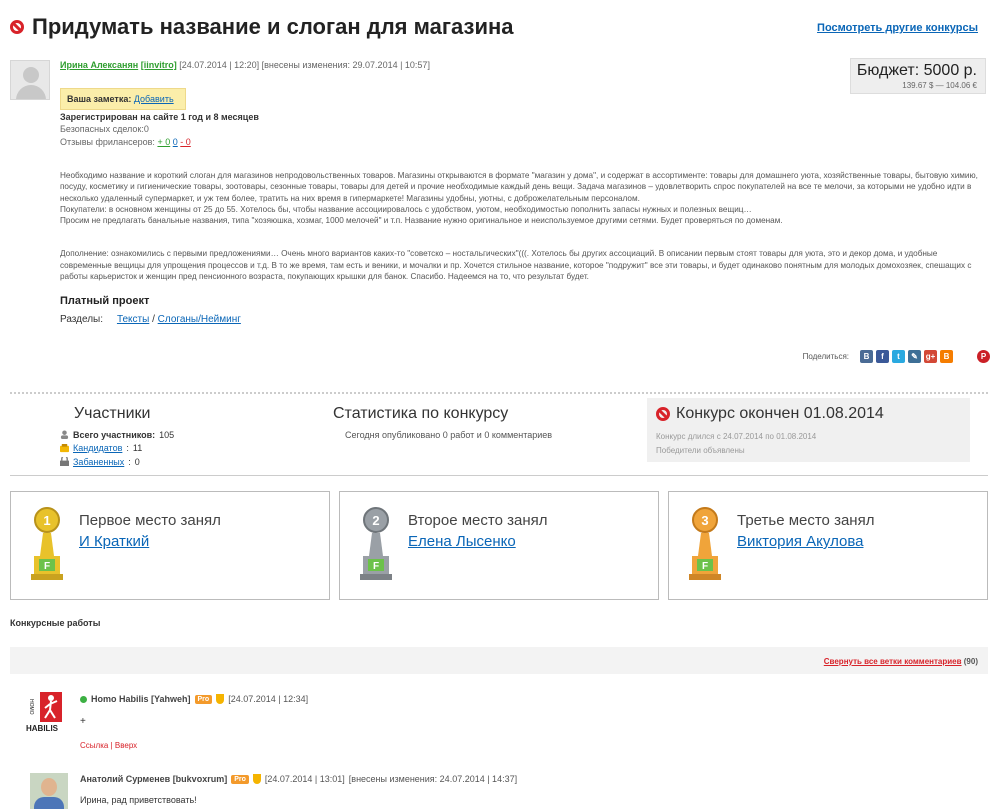 The width and height of the screenshot is (1000, 809). I want to click on candidates-row: Кандидатов: 11, so click(117, 449).